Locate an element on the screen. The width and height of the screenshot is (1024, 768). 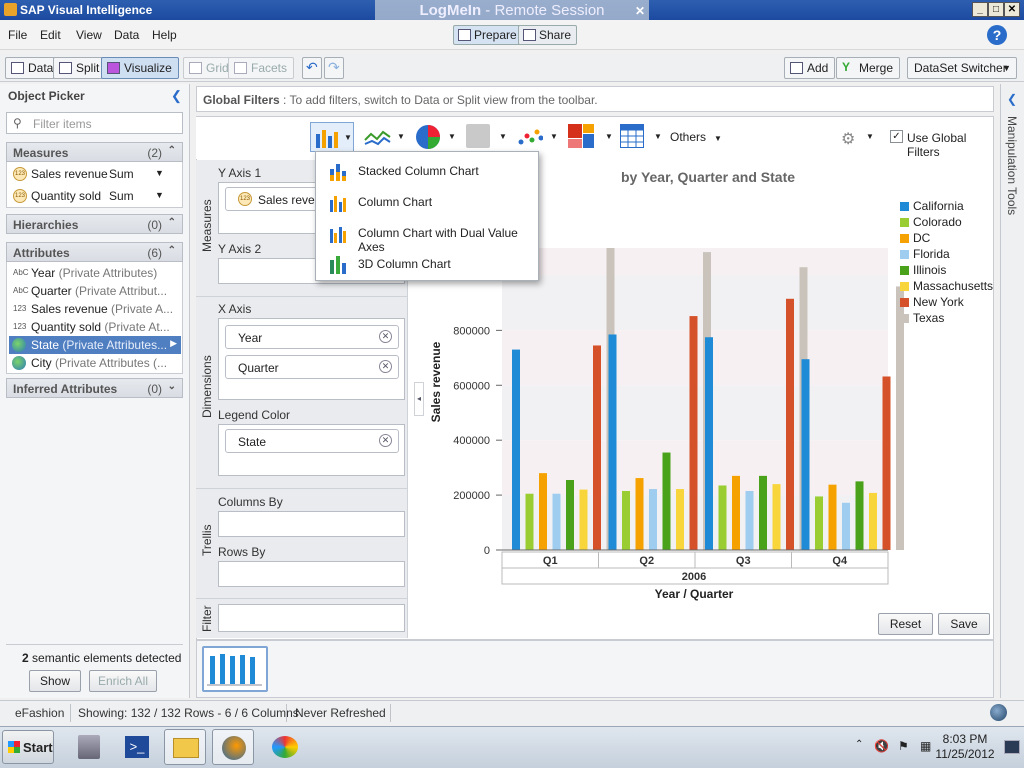
merge-button: Y Merge is located at coordinates (868, 68).